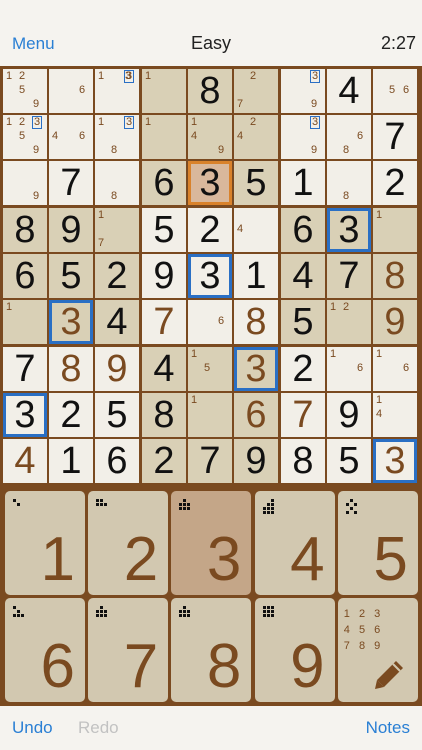  I want to click on board-cell: 24, so click(256, 137).